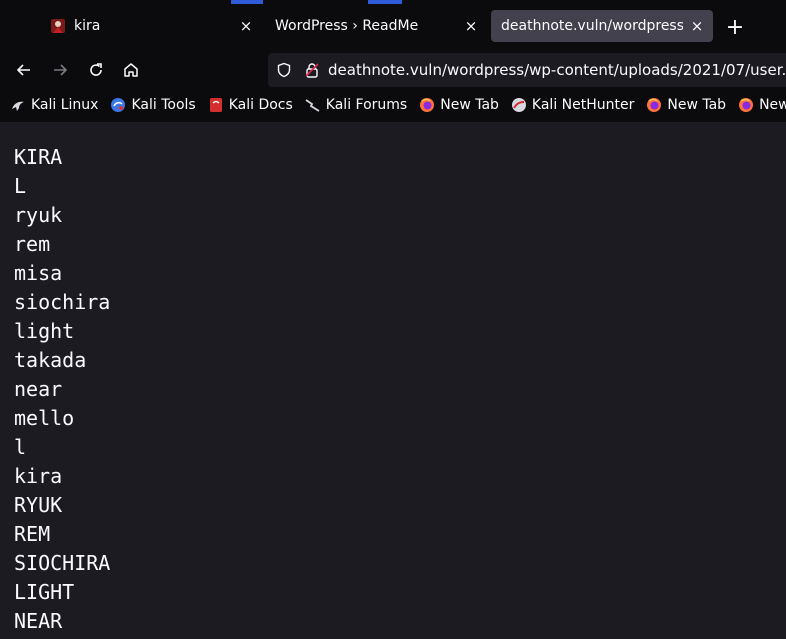 The image size is (786, 639). Describe the element at coordinates (20, 447) in the screenshot. I see `text-line: l` at that location.